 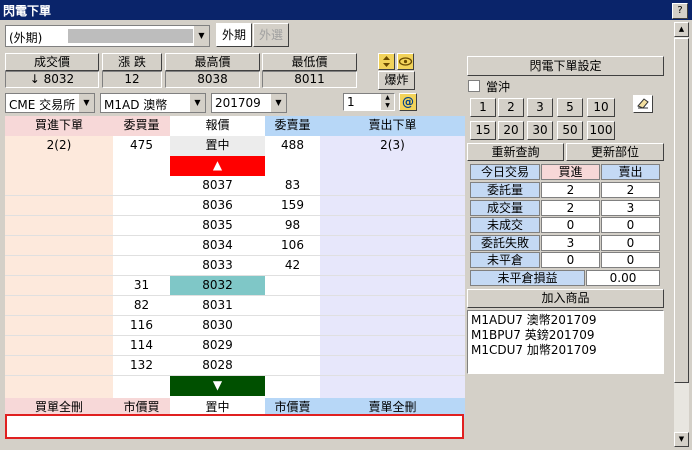 What do you see at coordinates (217, 286) in the screenshot?
I see `price-cell: 8032` at bounding box center [217, 286].